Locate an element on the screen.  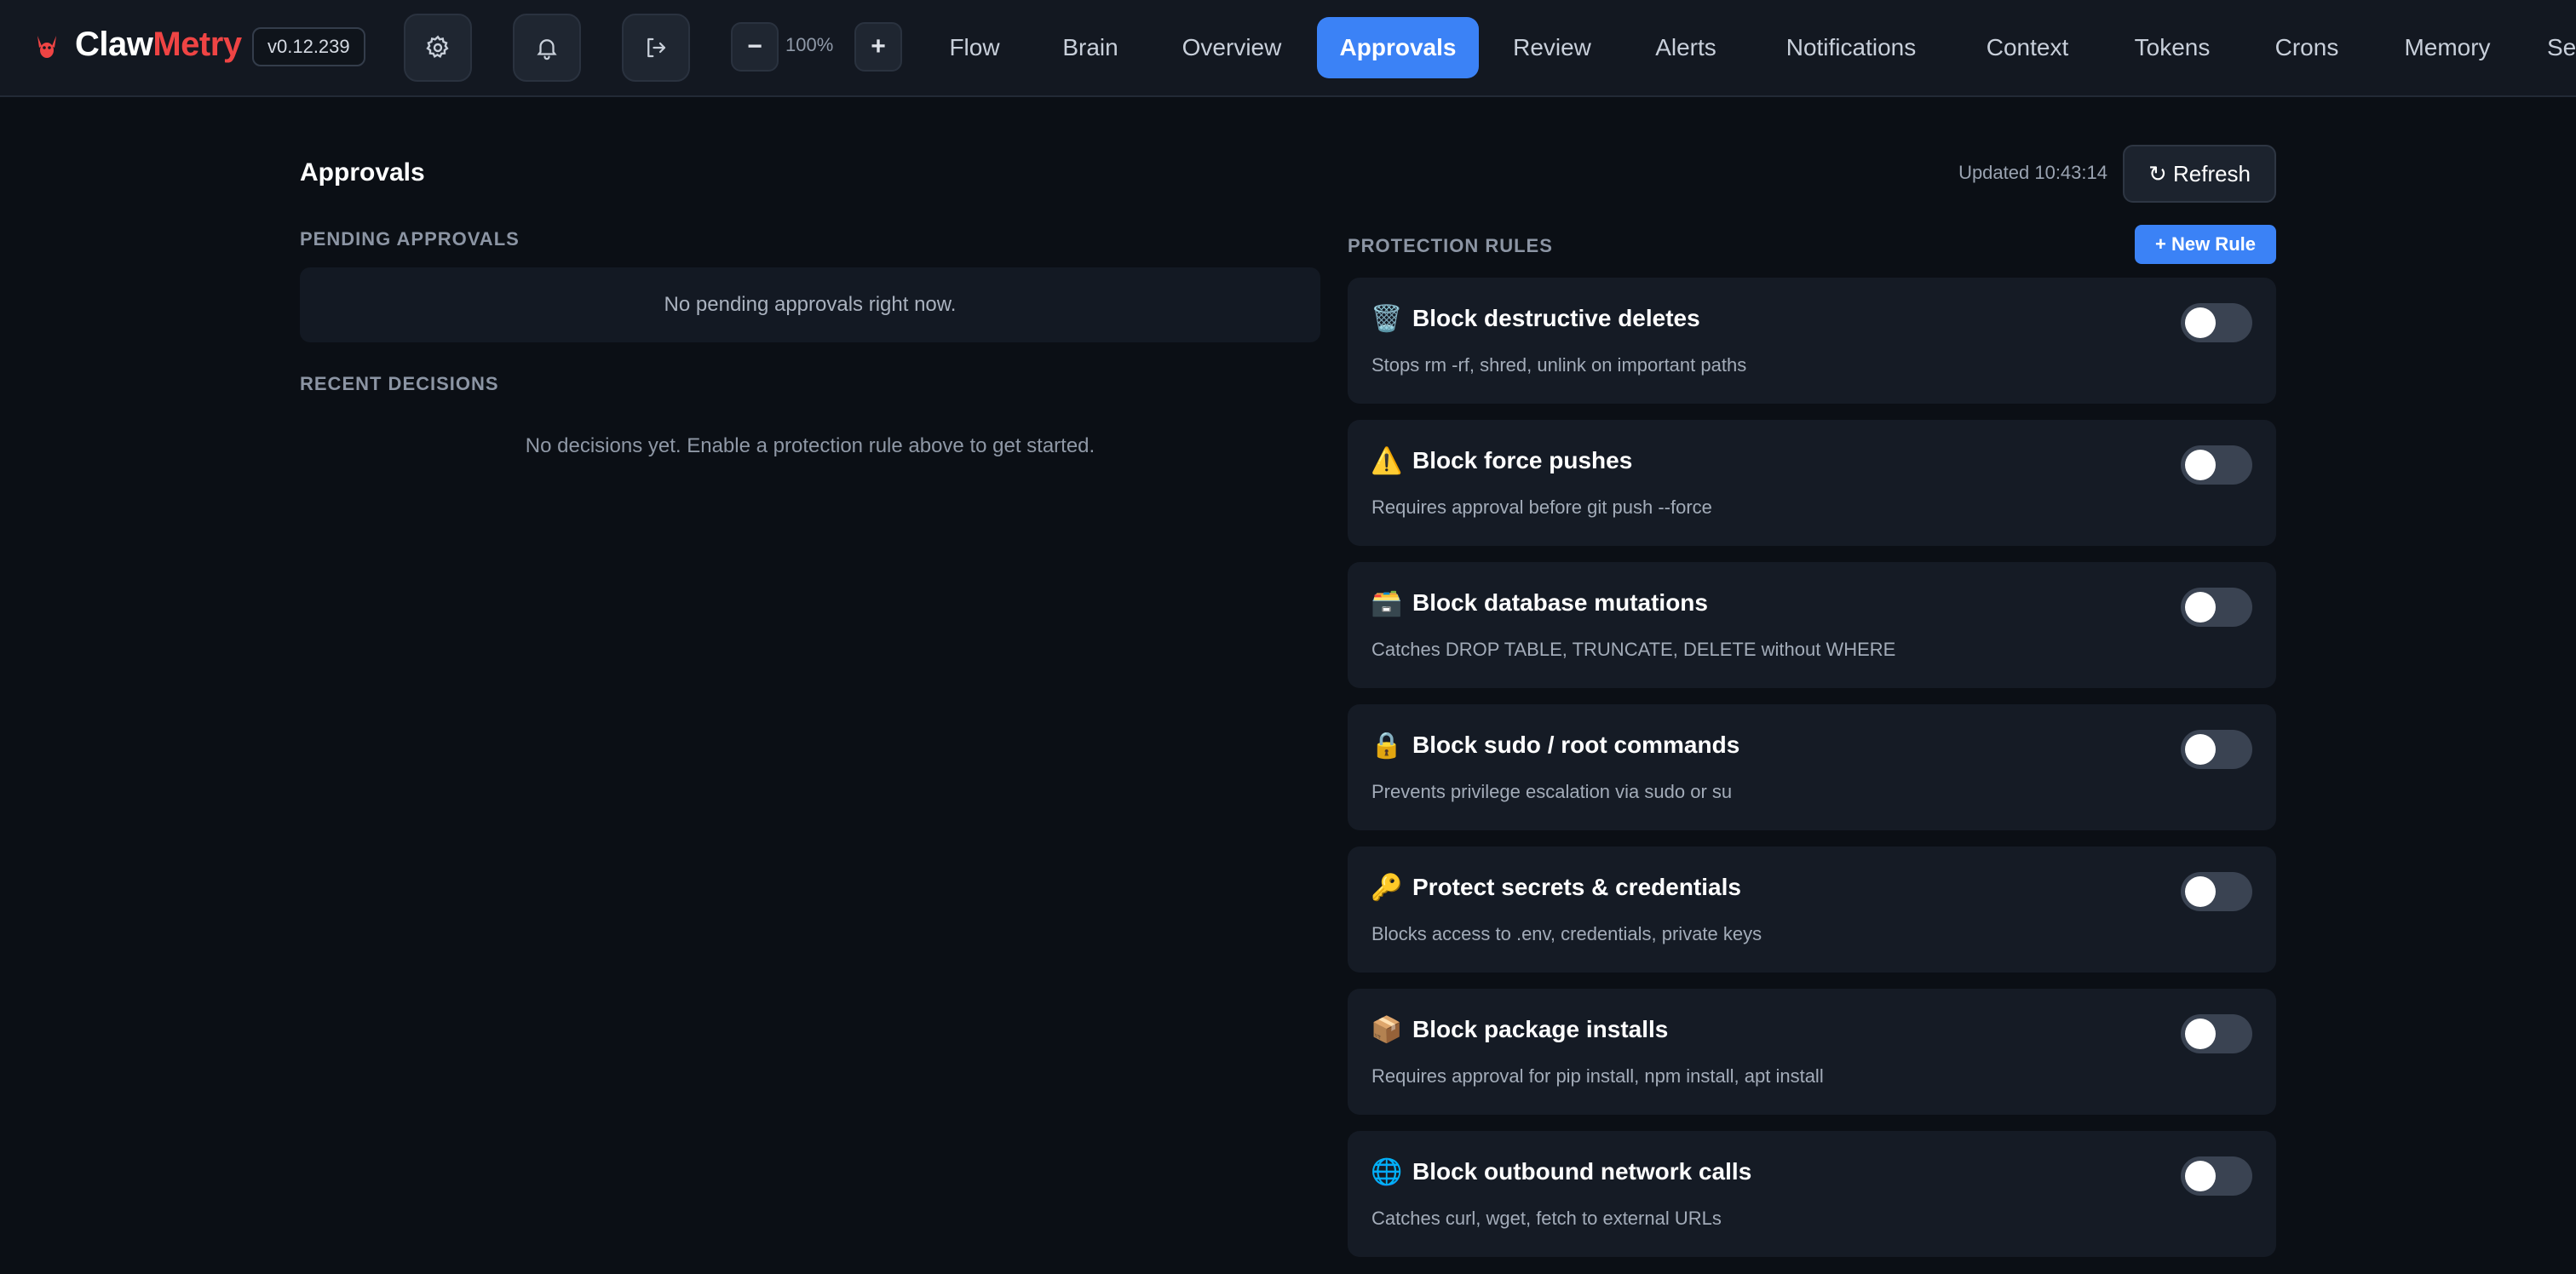
bell-icon is located at coordinates (547, 49).